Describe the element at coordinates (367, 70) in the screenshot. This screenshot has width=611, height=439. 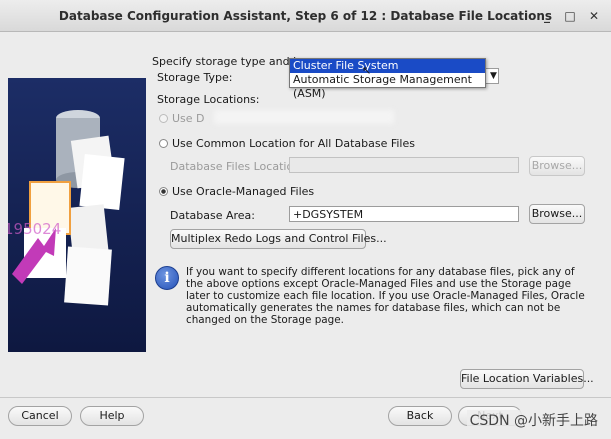
I see `mouse-cursor-icon: ↖` at that location.